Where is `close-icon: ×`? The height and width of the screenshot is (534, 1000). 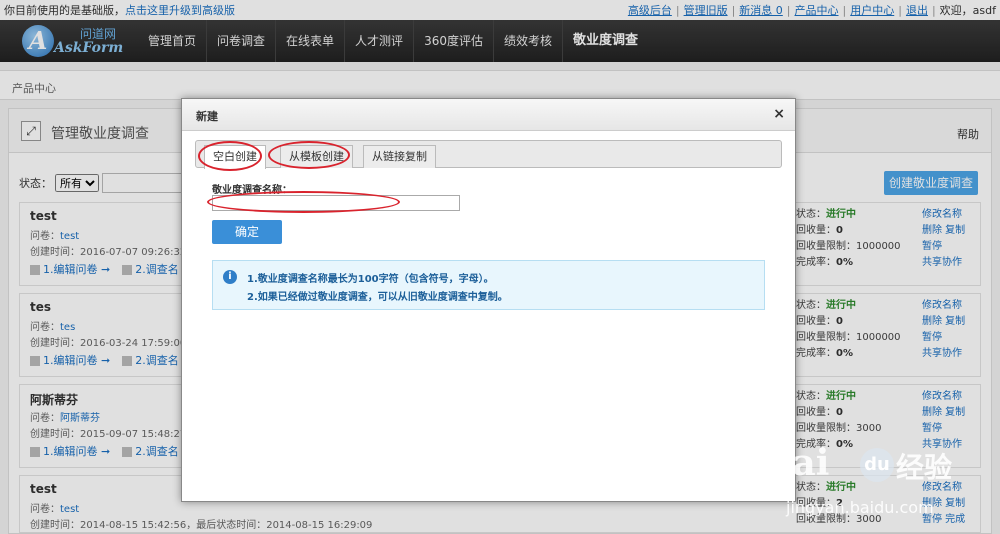 close-icon: × is located at coordinates (779, 114).